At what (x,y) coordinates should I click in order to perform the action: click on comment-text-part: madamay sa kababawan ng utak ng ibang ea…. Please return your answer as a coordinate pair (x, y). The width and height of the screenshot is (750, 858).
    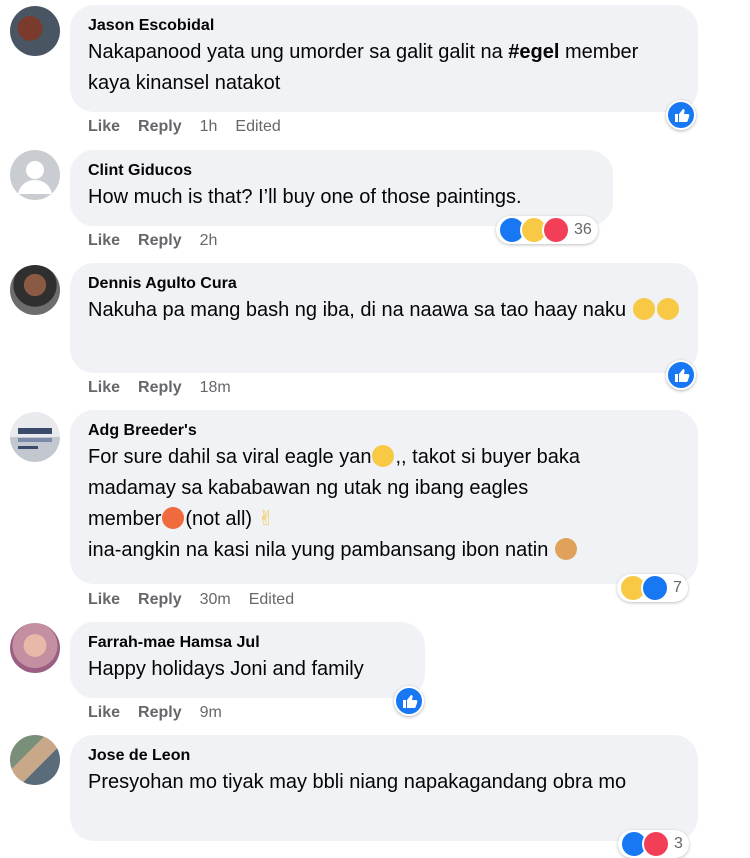
    Looking at the image, I should click on (308, 488).